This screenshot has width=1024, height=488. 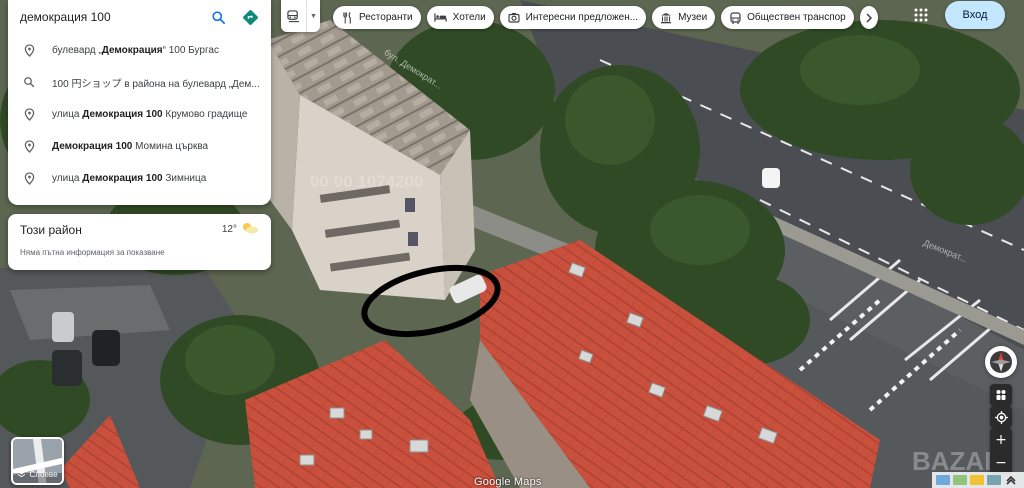 What do you see at coordinates (469, 17) in the screenshot?
I see `chip-label: Хотели` at bounding box center [469, 17].